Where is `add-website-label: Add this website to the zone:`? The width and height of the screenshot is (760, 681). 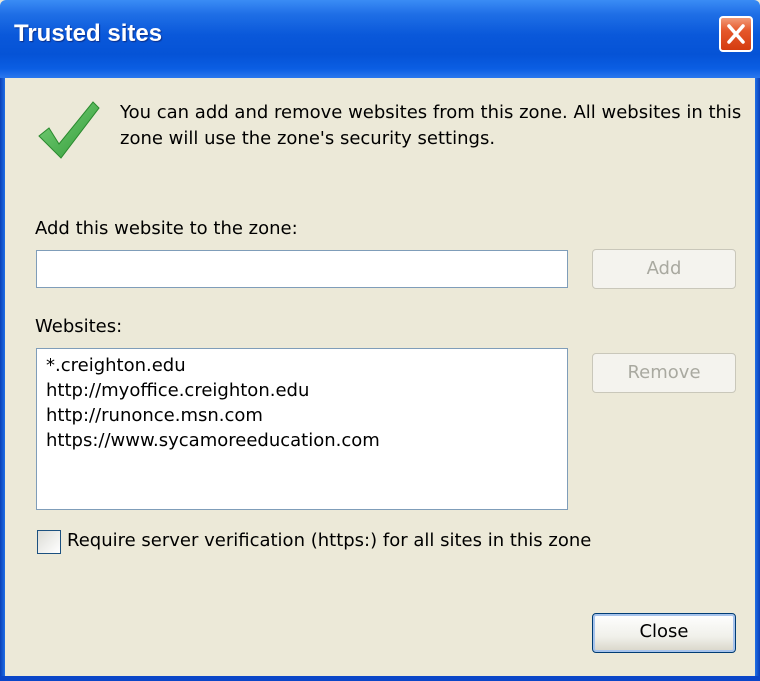 add-website-label: Add this website to the zone: is located at coordinates (166, 228).